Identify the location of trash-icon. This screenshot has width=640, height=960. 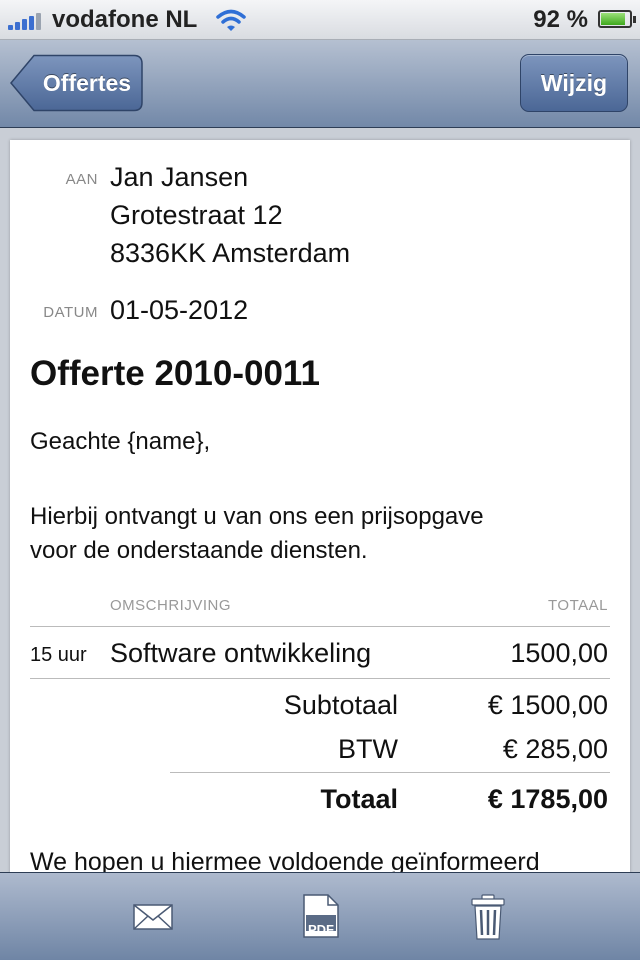
(488, 917).